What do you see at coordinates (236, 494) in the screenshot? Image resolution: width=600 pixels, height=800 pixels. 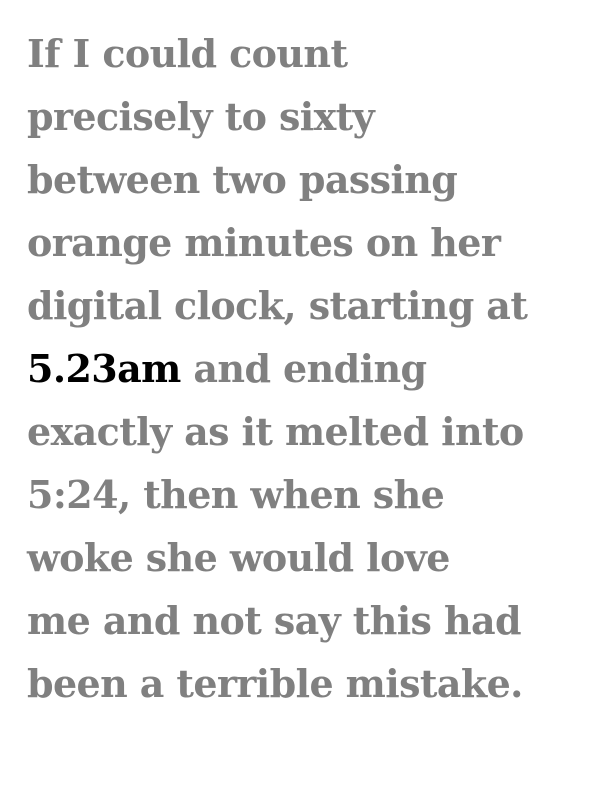 I see `quote-line: 5:24, then when she` at bounding box center [236, 494].